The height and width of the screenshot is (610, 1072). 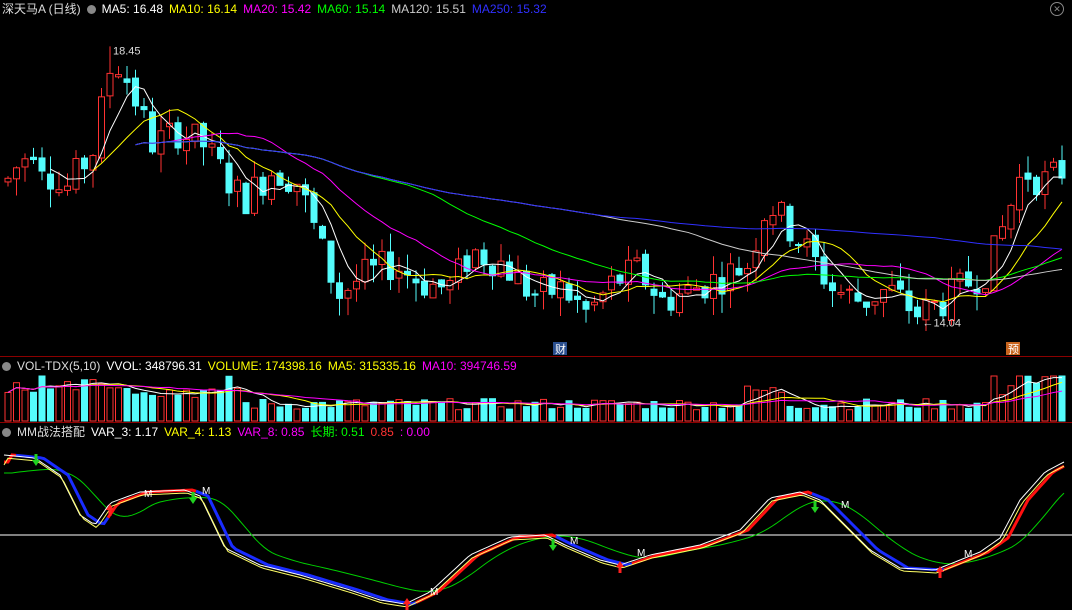 What do you see at coordinates (382, 432) in the screenshot?
I see `red-value-label: 0.85` at bounding box center [382, 432].